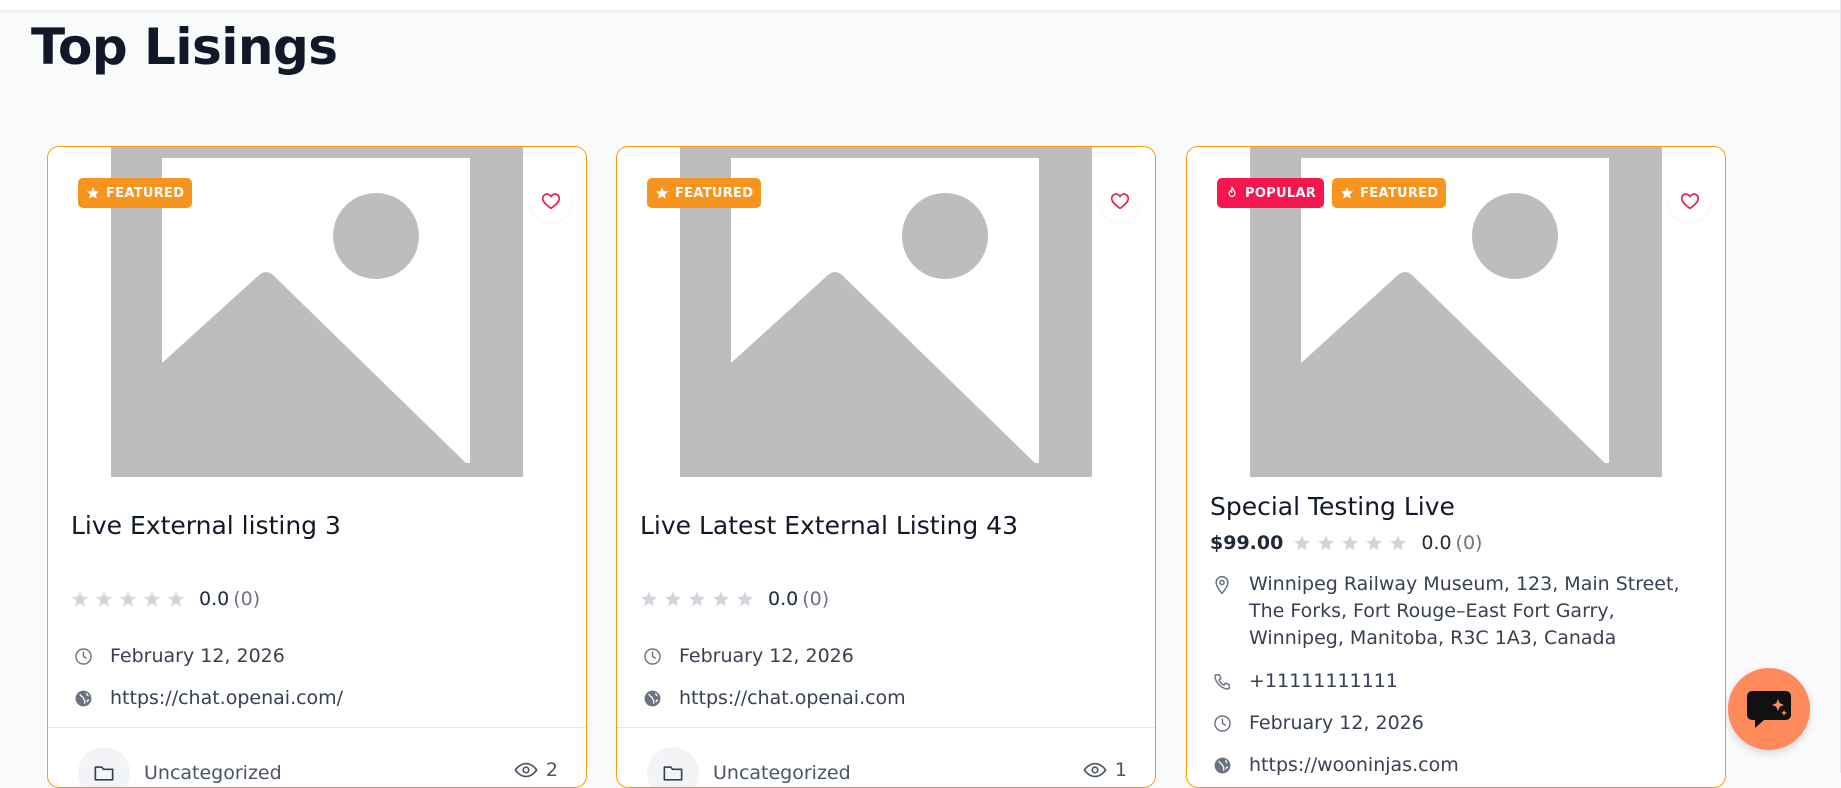 This screenshot has width=1841, height=788. I want to click on phone-link: +11111111111, so click(1323, 681).